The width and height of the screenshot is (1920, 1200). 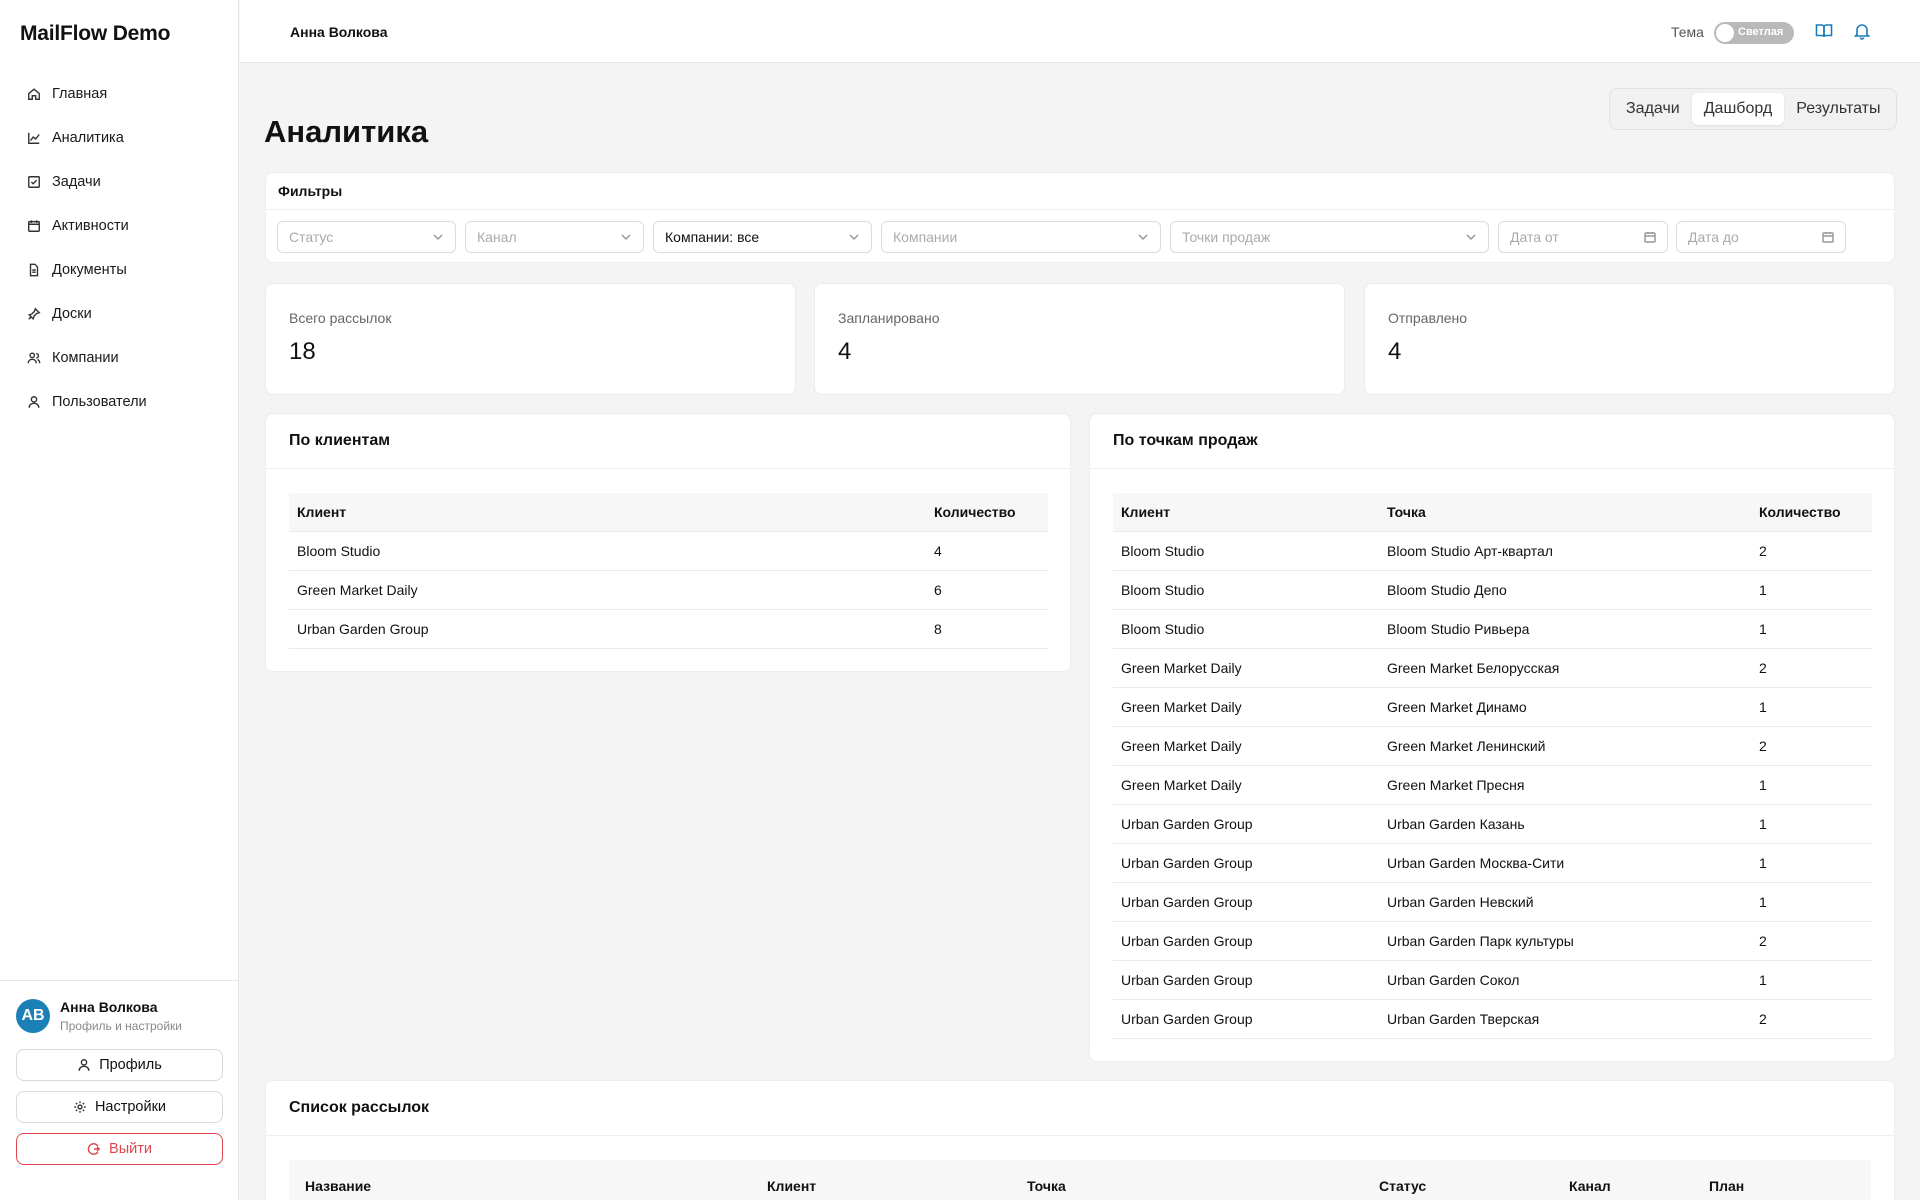 I want to click on table-row: Urban Garden Group Urban Garden Невский 1, so click(x=1492, y=902).